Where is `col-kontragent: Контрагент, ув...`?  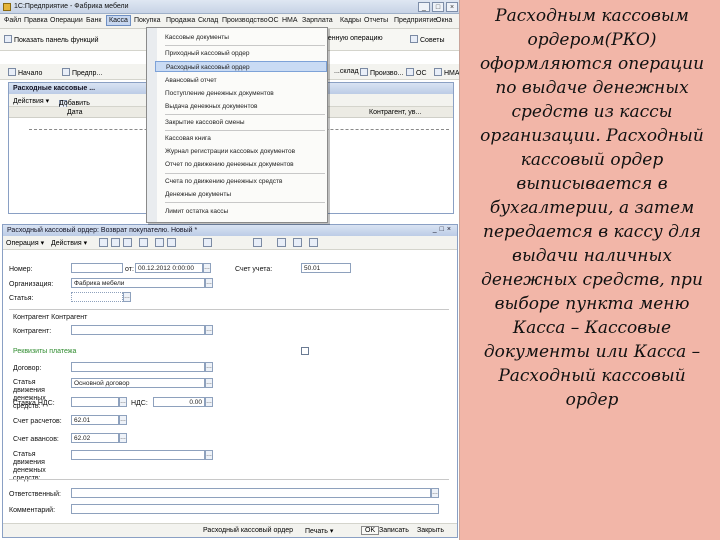 col-kontragent: Контрагент, ув... is located at coordinates (395, 112).